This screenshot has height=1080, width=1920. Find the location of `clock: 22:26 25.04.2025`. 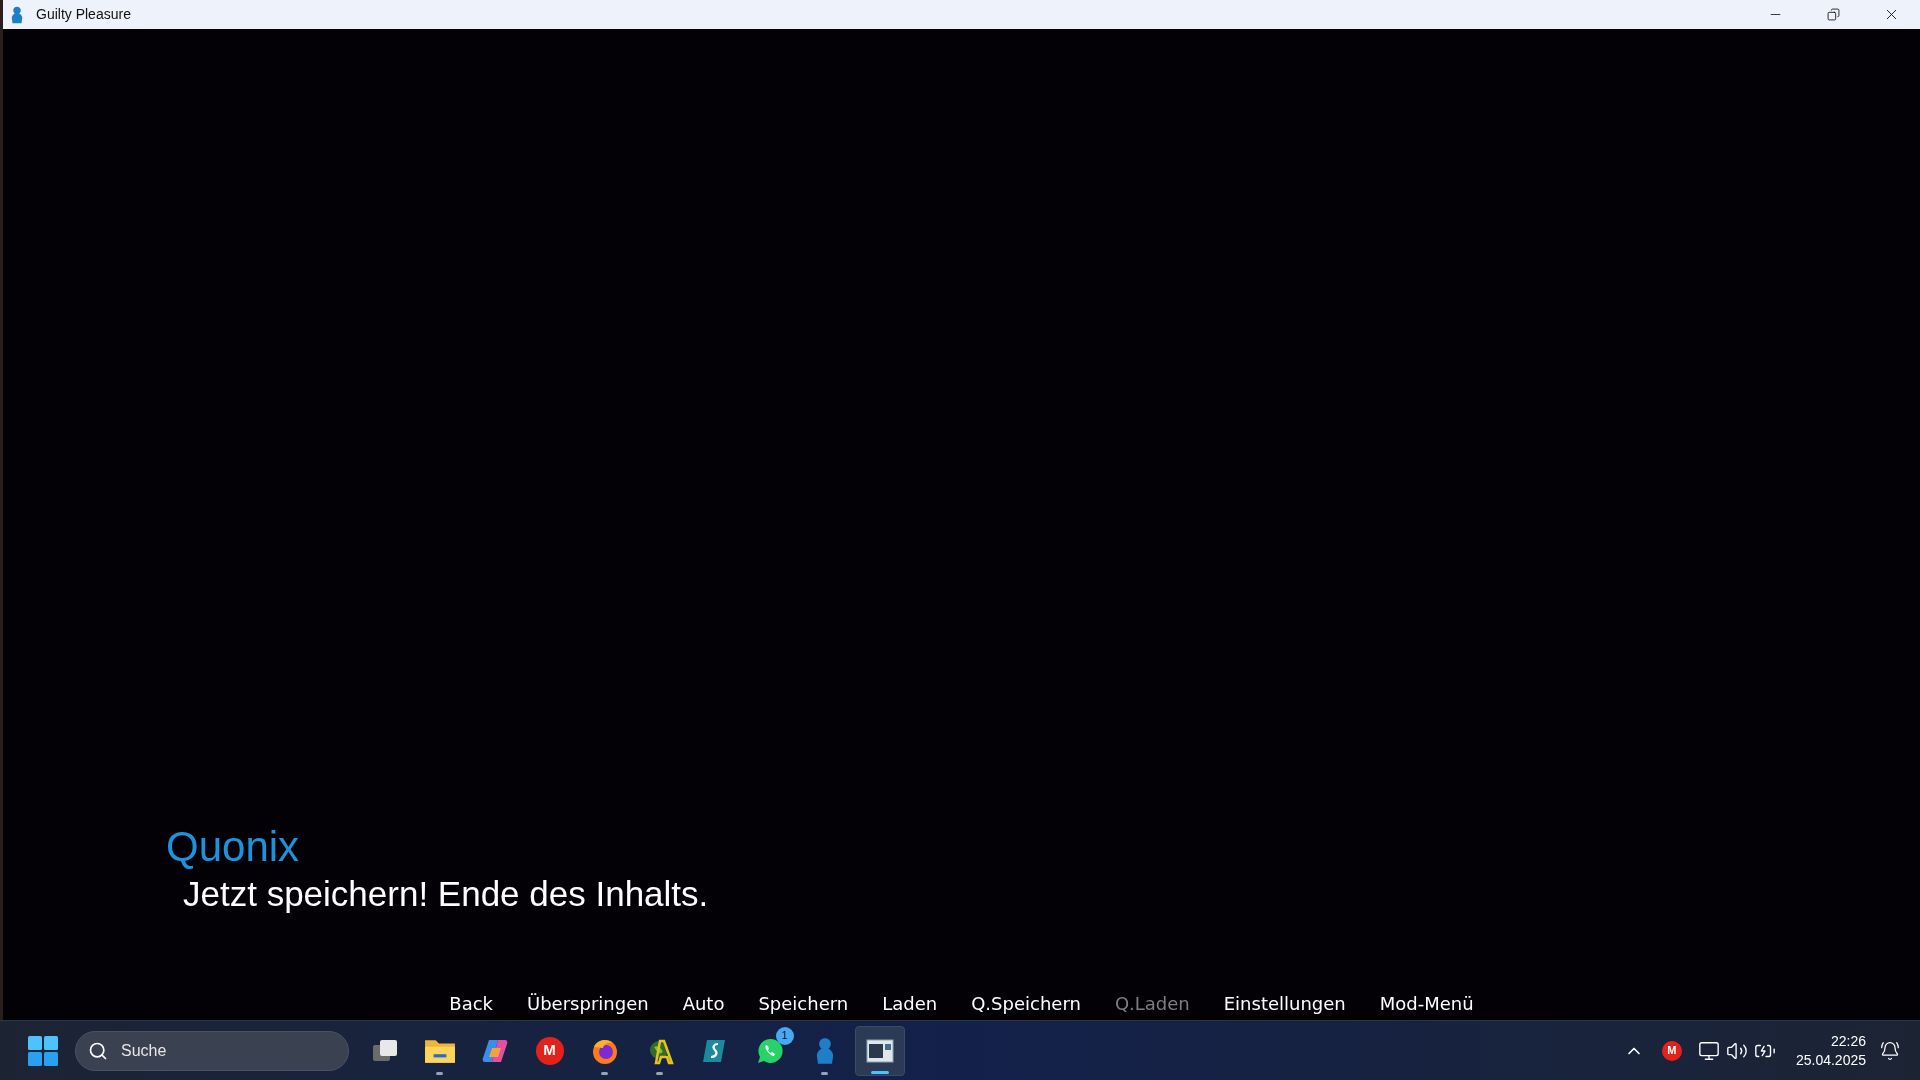

clock: 22:26 25.04.2025 is located at coordinates (1830, 1050).